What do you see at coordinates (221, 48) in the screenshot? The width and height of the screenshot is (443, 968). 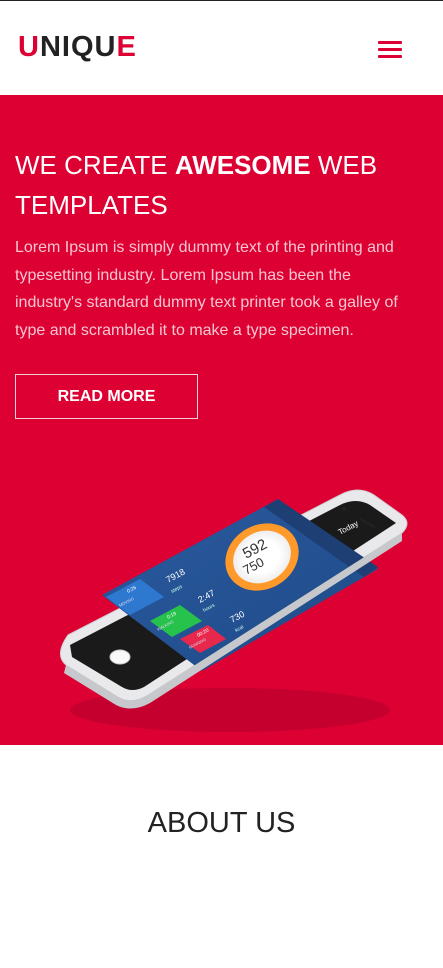 I see `site-header: UNIQUE` at bounding box center [221, 48].